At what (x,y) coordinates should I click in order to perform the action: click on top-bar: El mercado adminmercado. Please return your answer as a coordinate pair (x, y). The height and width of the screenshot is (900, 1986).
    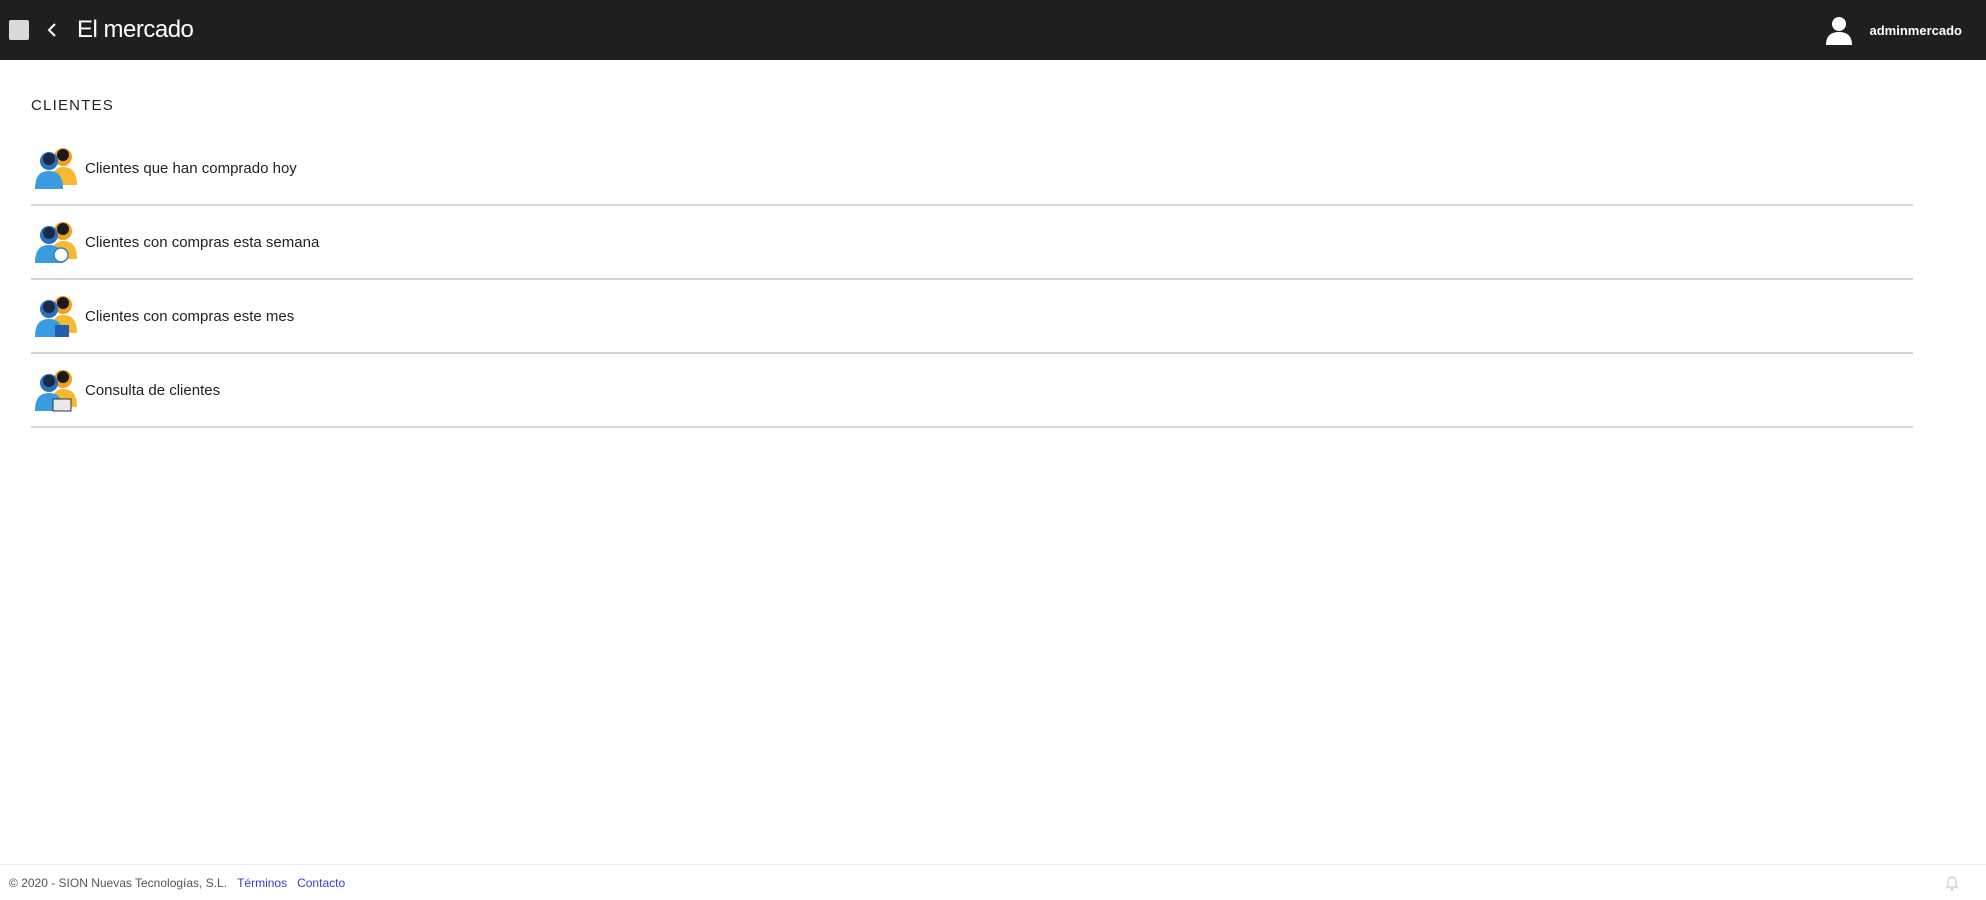
    Looking at the image, I should click on (993, 30).